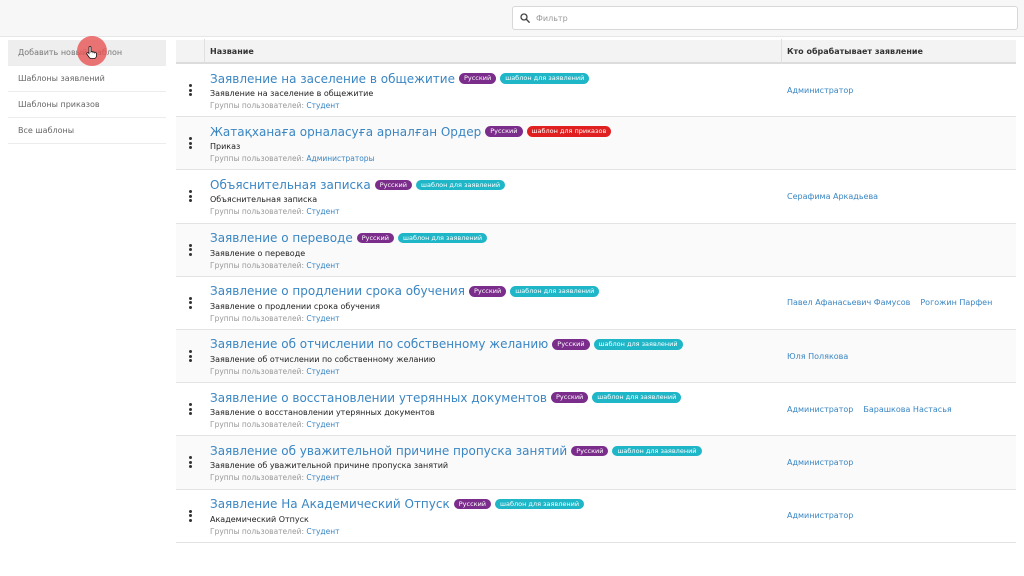 The image size is (1024, 576). I want to click on handler-link: Рогожин Парфен, so click(956, 302).